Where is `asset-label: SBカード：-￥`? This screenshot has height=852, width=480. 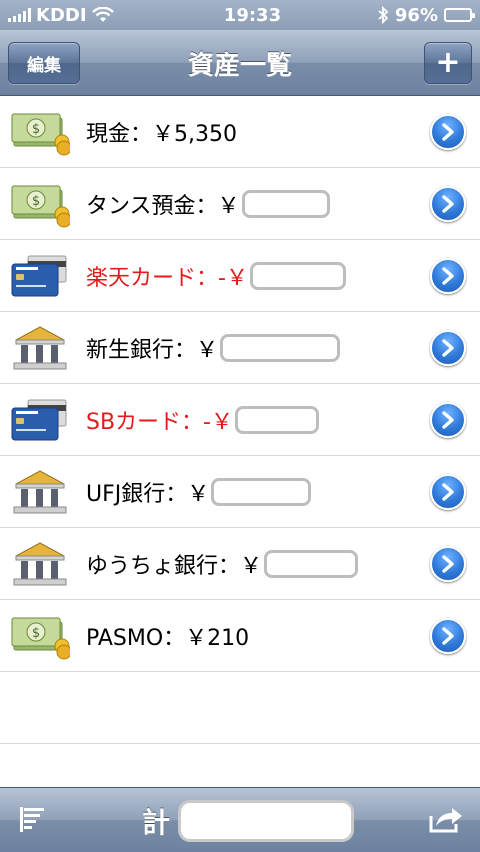 asset-label: SBカード：-￥ is located at coordinates (159, 422).